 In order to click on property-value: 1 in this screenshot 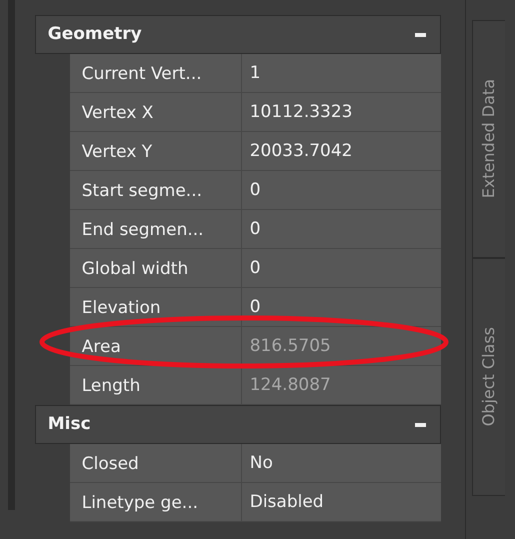, I will do `click(341, 73)`.